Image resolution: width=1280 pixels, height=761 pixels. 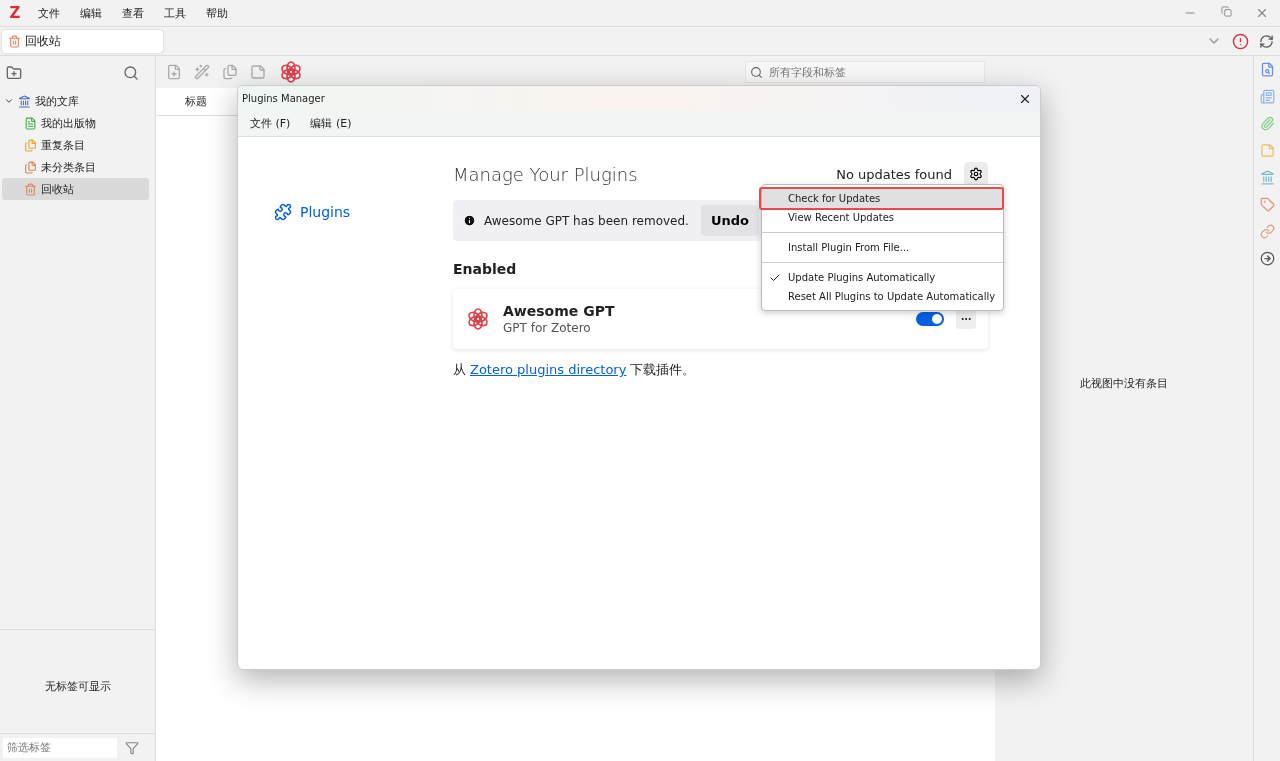 What do you see at coordinates (363, 212) in the screenshot?
I see `nav-item: Plugins` at bounding box center [363, 212].